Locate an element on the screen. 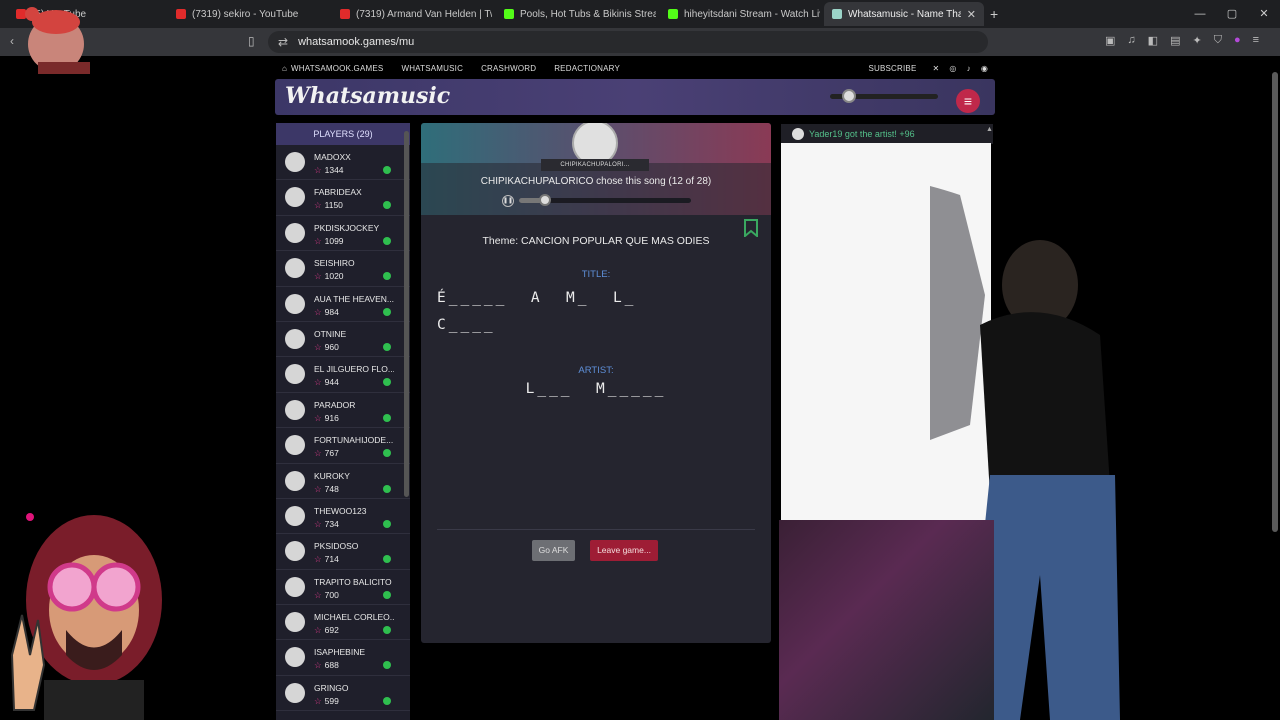  browser-tab: hiheyitsdani Stream - Watch Live on is located at coordinates (740, 14).